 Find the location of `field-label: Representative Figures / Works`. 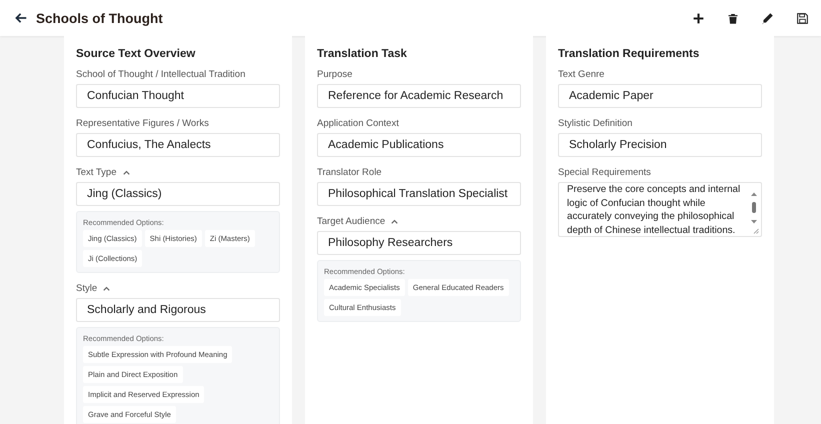

field-label: Representative Figures / Works is located at coordinates (142, 123).